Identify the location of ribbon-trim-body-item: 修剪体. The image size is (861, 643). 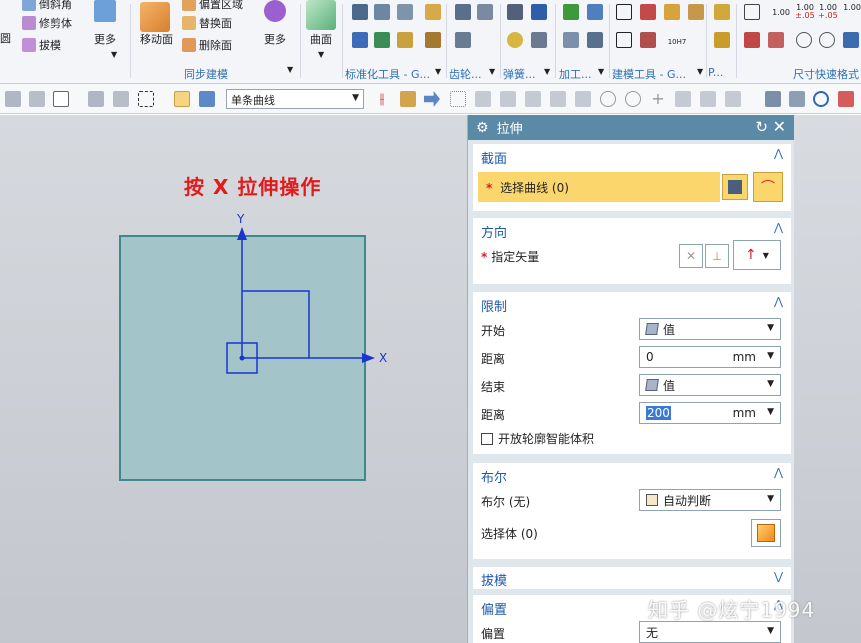
(47, 23).